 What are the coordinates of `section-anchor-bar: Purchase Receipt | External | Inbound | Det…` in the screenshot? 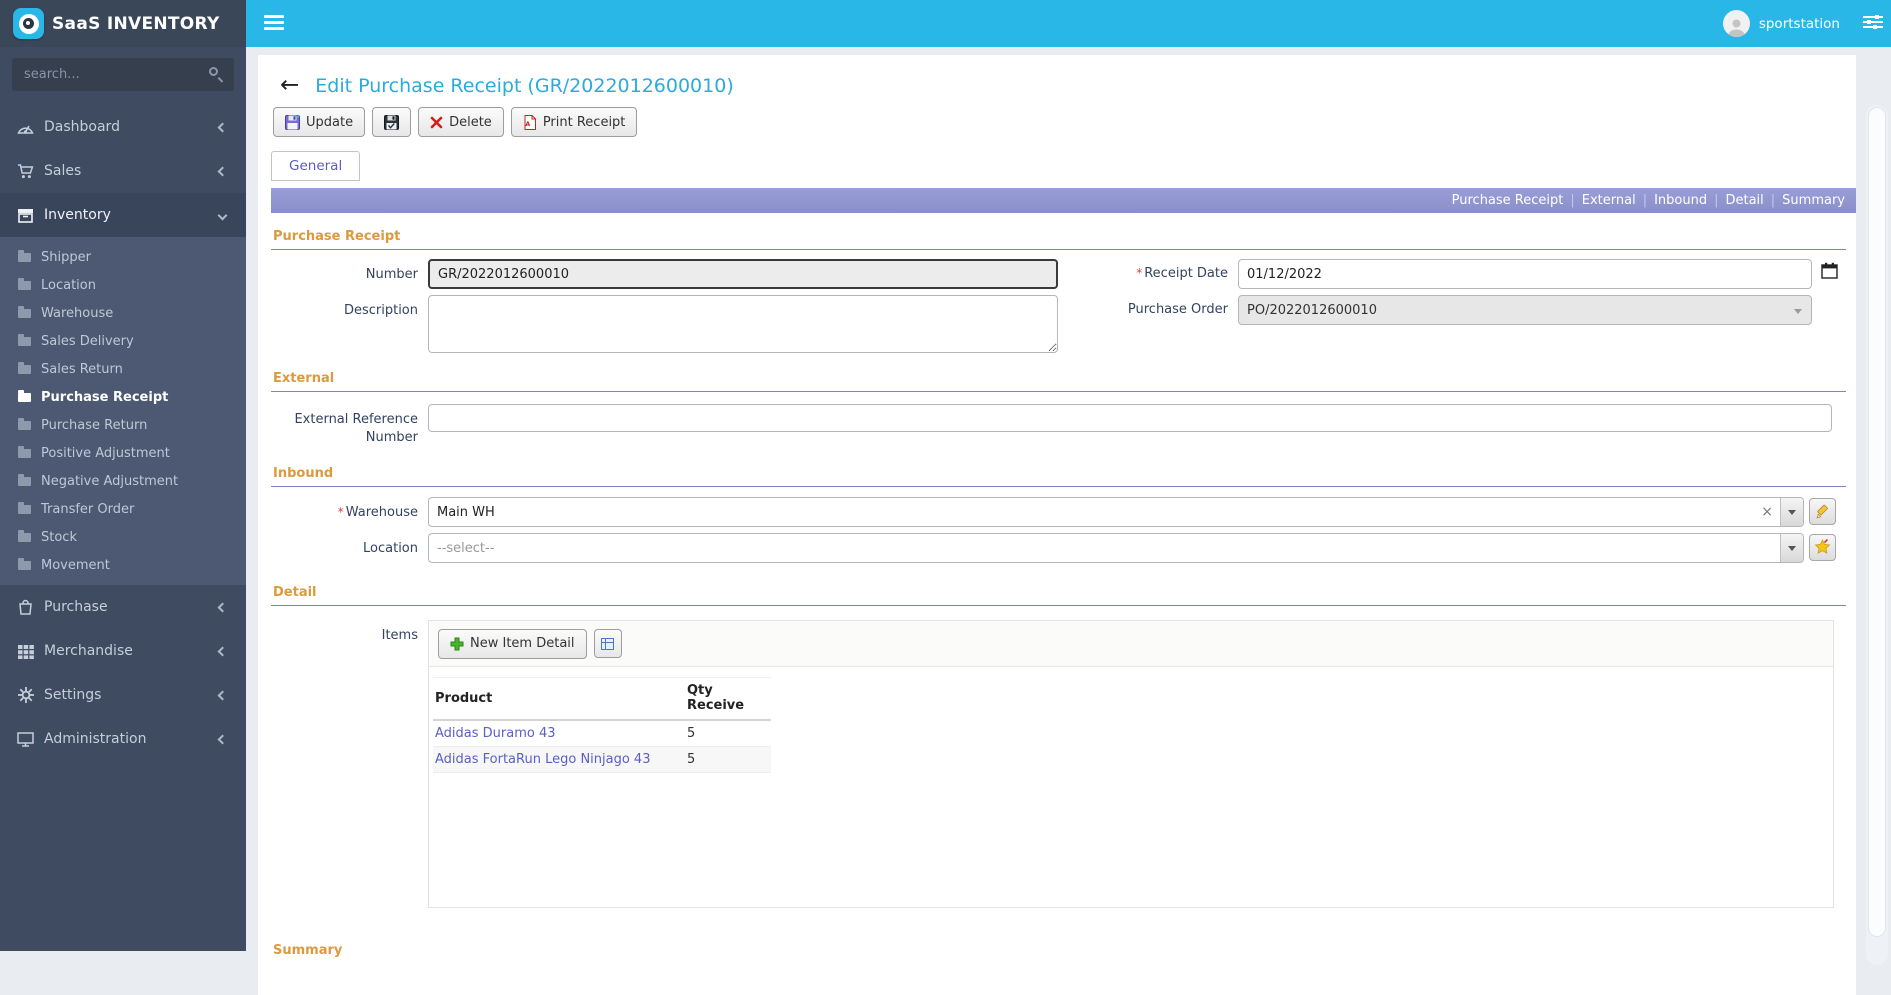 It's located at (1063, 200).